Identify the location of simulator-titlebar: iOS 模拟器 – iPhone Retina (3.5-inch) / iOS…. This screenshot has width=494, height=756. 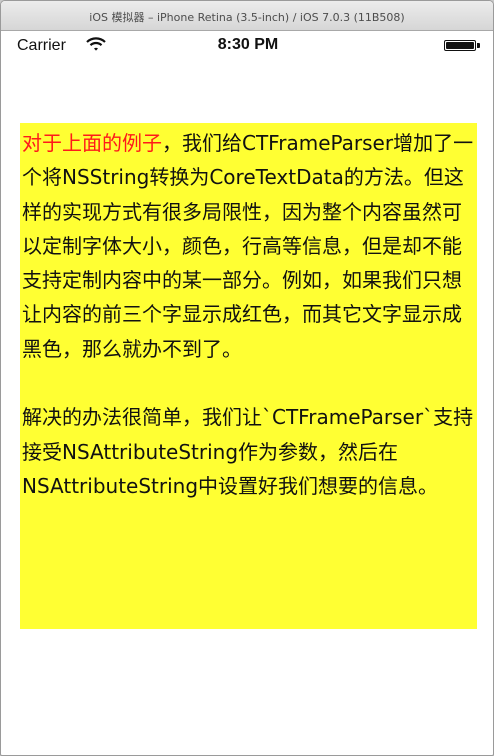
(247, 16).